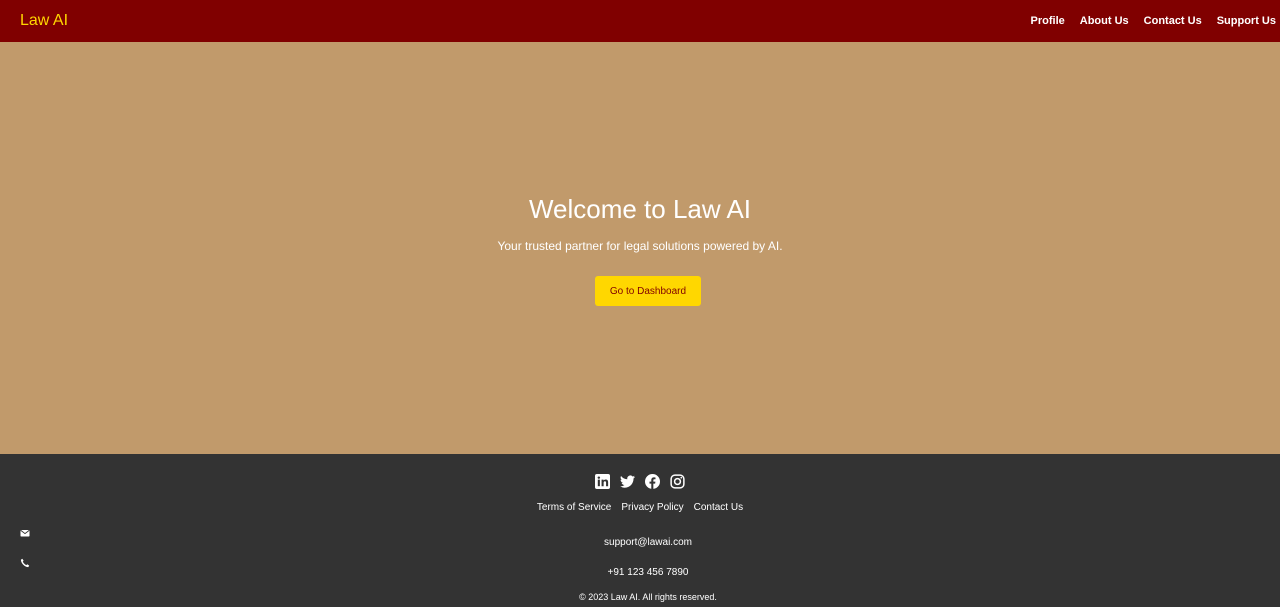 This screenshot has width=1280, height=607. Describe the element at coordinates (648, 291) in the screenshot. I see `go-to-dashboard-button: Go to Dashboard` at that location.